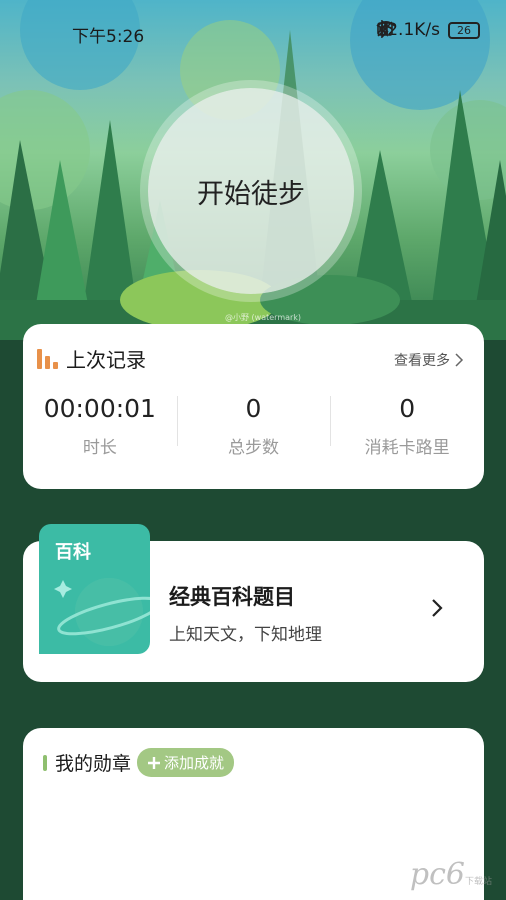 Image resolution: width=506 pixels, height=900 pixels. I want to click on status-time: 下午5:26, so click(108, 37).